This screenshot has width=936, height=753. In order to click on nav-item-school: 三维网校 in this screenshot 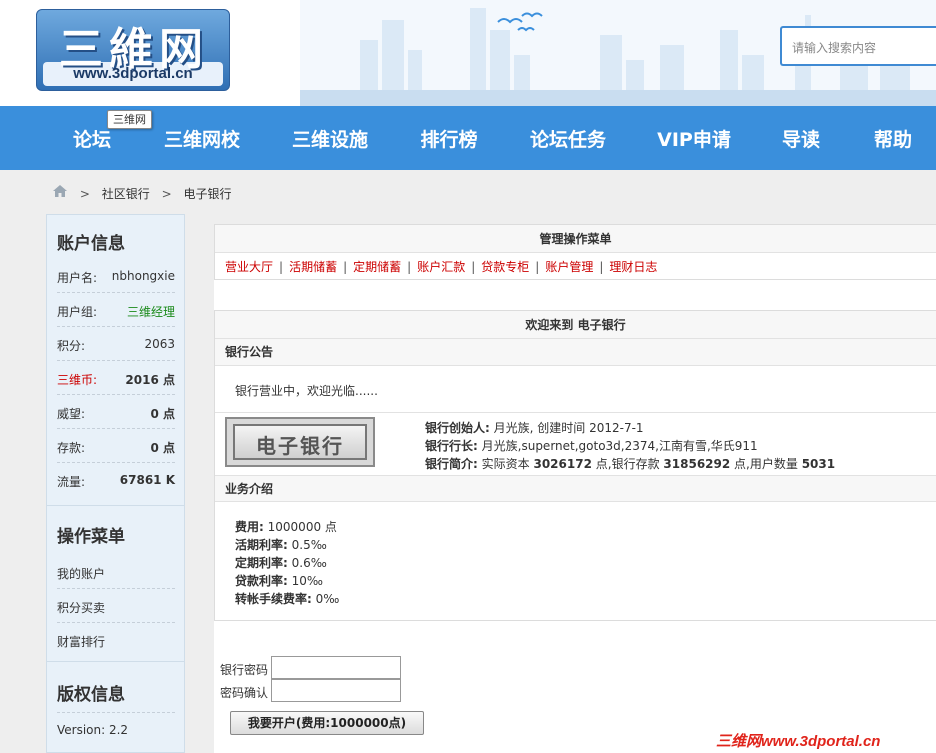, I will do `click(202, 138)`.